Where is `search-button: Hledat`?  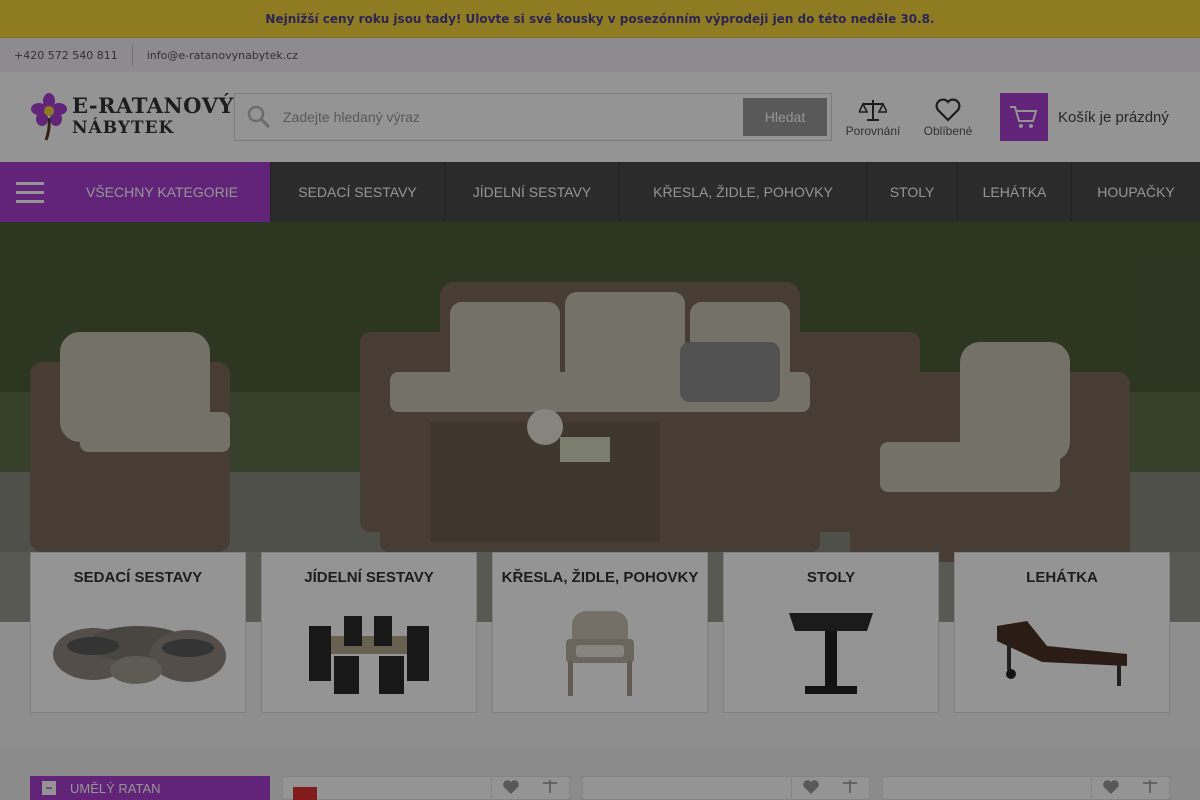
search-button: Hledat is located at coordinates (785, 117).